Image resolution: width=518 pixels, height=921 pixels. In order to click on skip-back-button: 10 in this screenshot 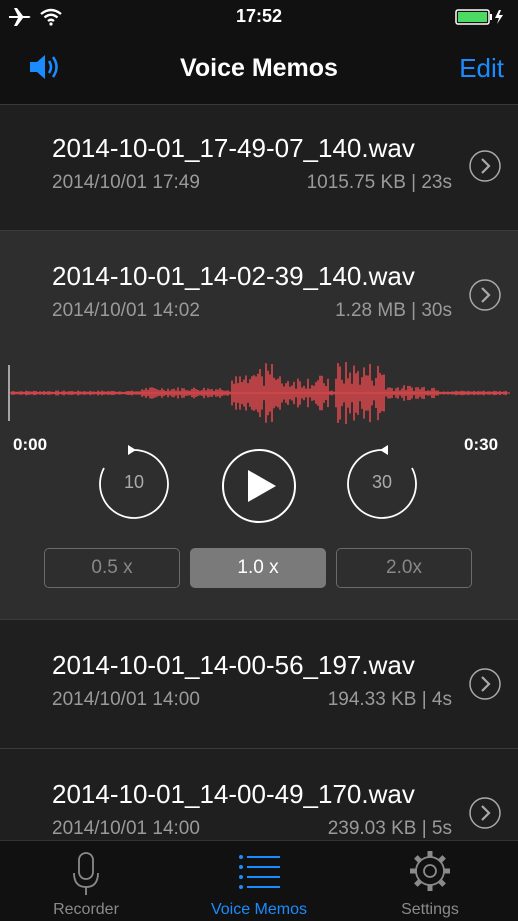, I will do `click(134, 484)`.